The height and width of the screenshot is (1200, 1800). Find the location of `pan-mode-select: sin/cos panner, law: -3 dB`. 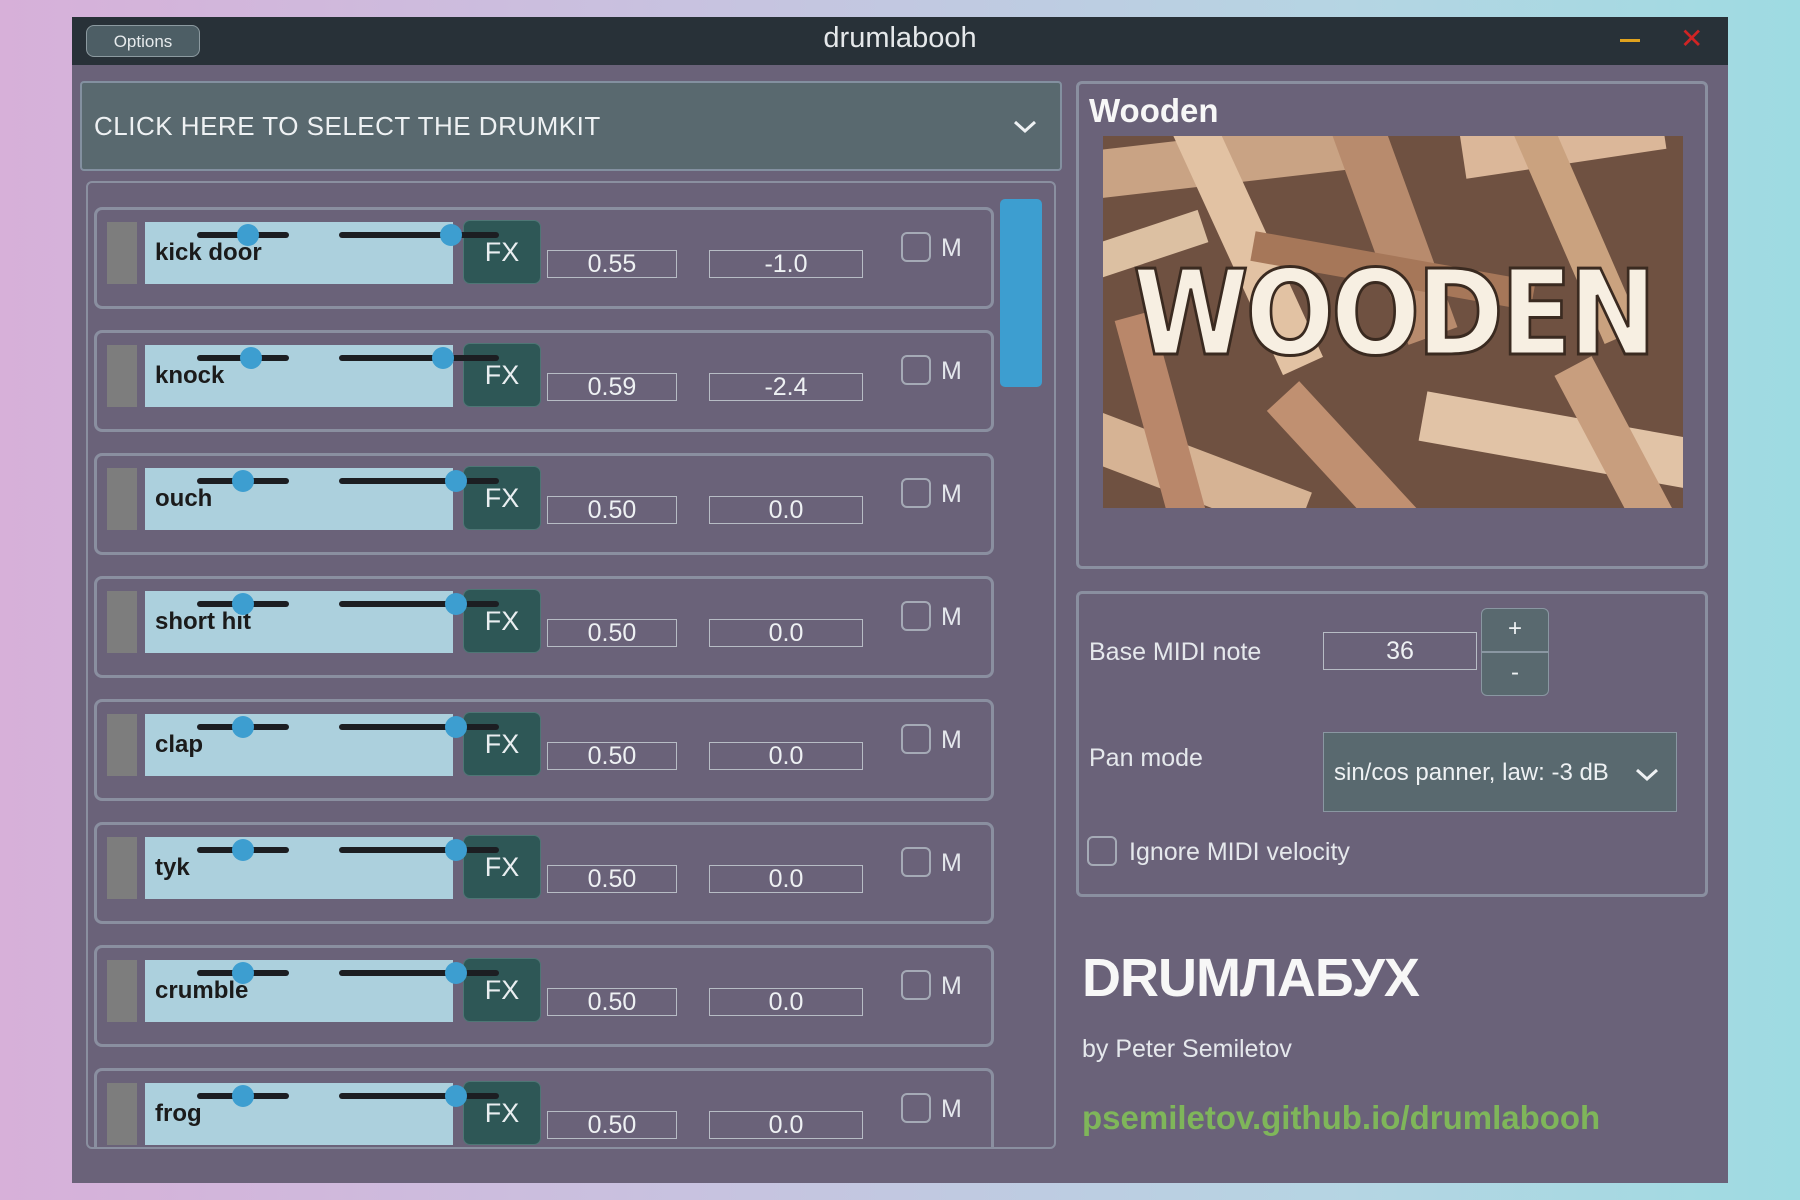

pan-mode-select: sin/cos panner, law: -3 dB is located at coordinates (1500, 772).